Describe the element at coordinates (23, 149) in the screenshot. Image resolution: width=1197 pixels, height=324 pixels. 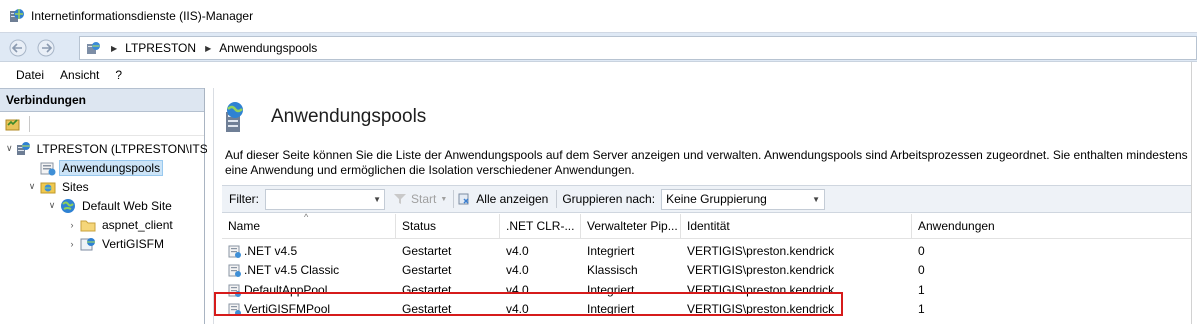
I see `server-icon` at that location.